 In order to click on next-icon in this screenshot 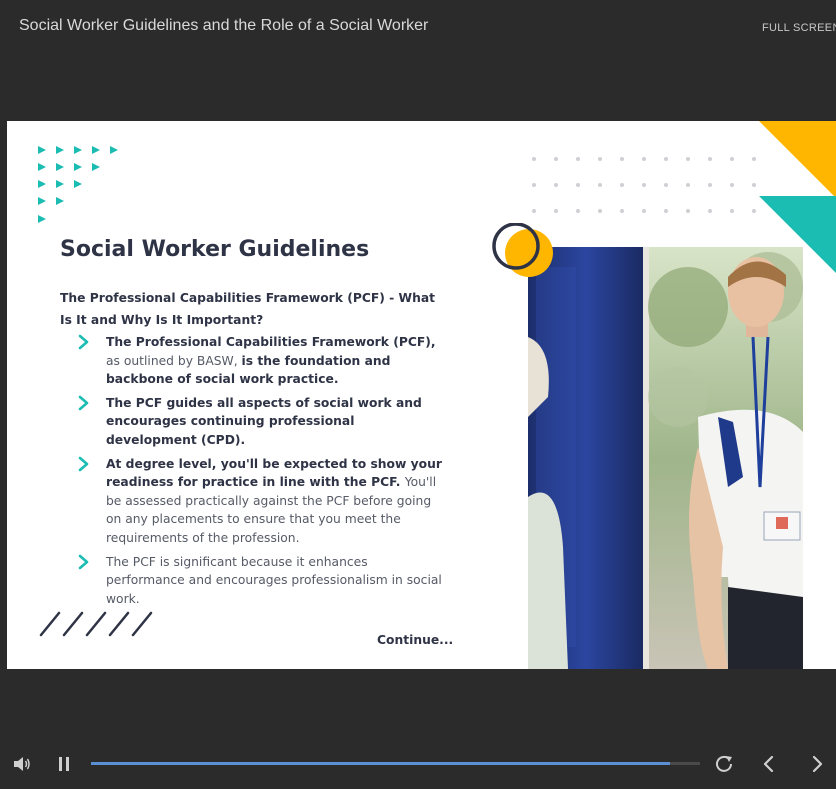, I will do `click(817, 764)`.